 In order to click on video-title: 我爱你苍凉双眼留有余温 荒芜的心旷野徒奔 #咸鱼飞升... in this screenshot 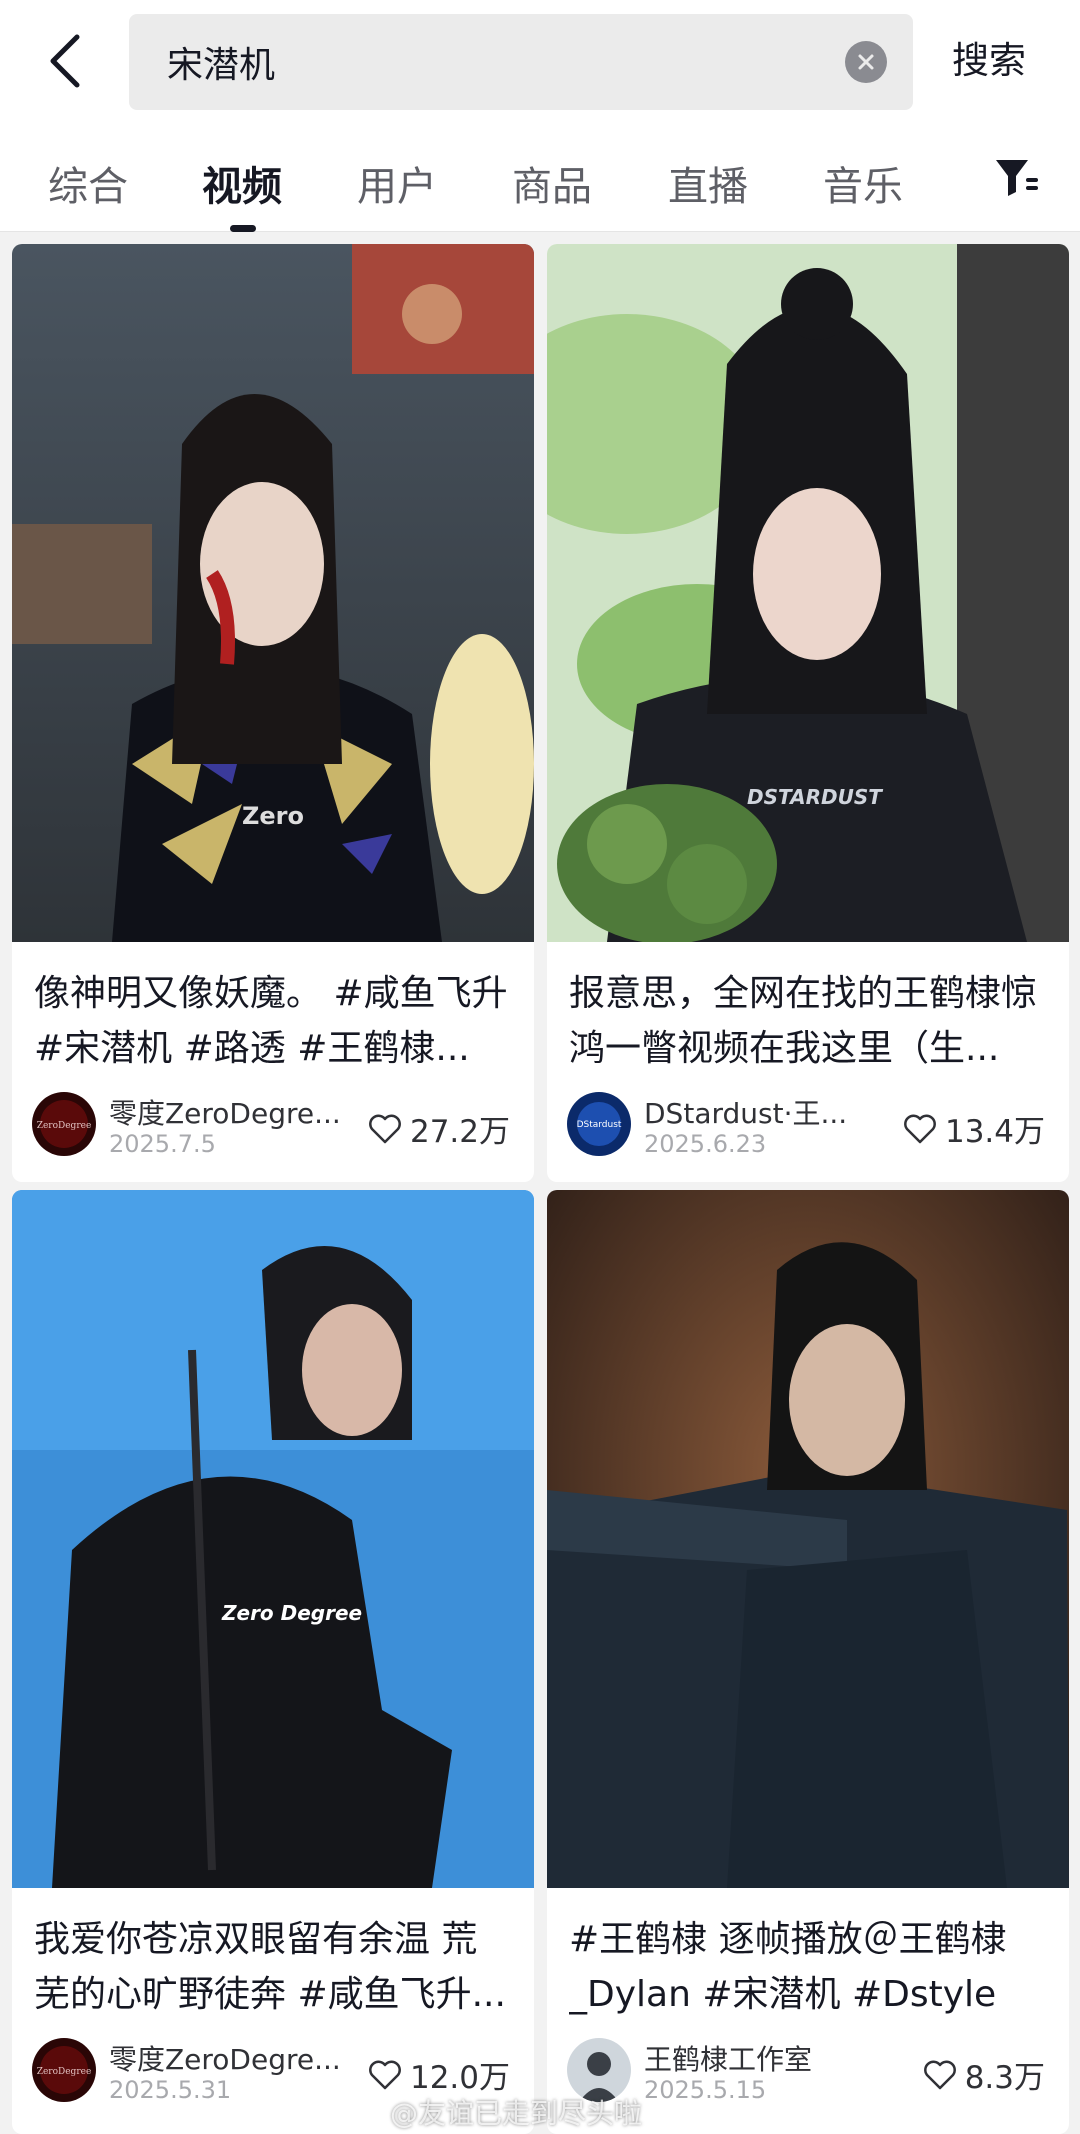, I will do `click(273, 1967)`.